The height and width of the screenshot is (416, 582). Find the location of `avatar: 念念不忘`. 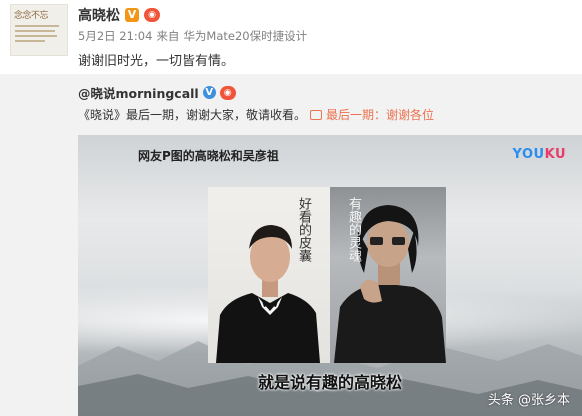

avatar: 念念不忘 is located at coordinates (39, 30).